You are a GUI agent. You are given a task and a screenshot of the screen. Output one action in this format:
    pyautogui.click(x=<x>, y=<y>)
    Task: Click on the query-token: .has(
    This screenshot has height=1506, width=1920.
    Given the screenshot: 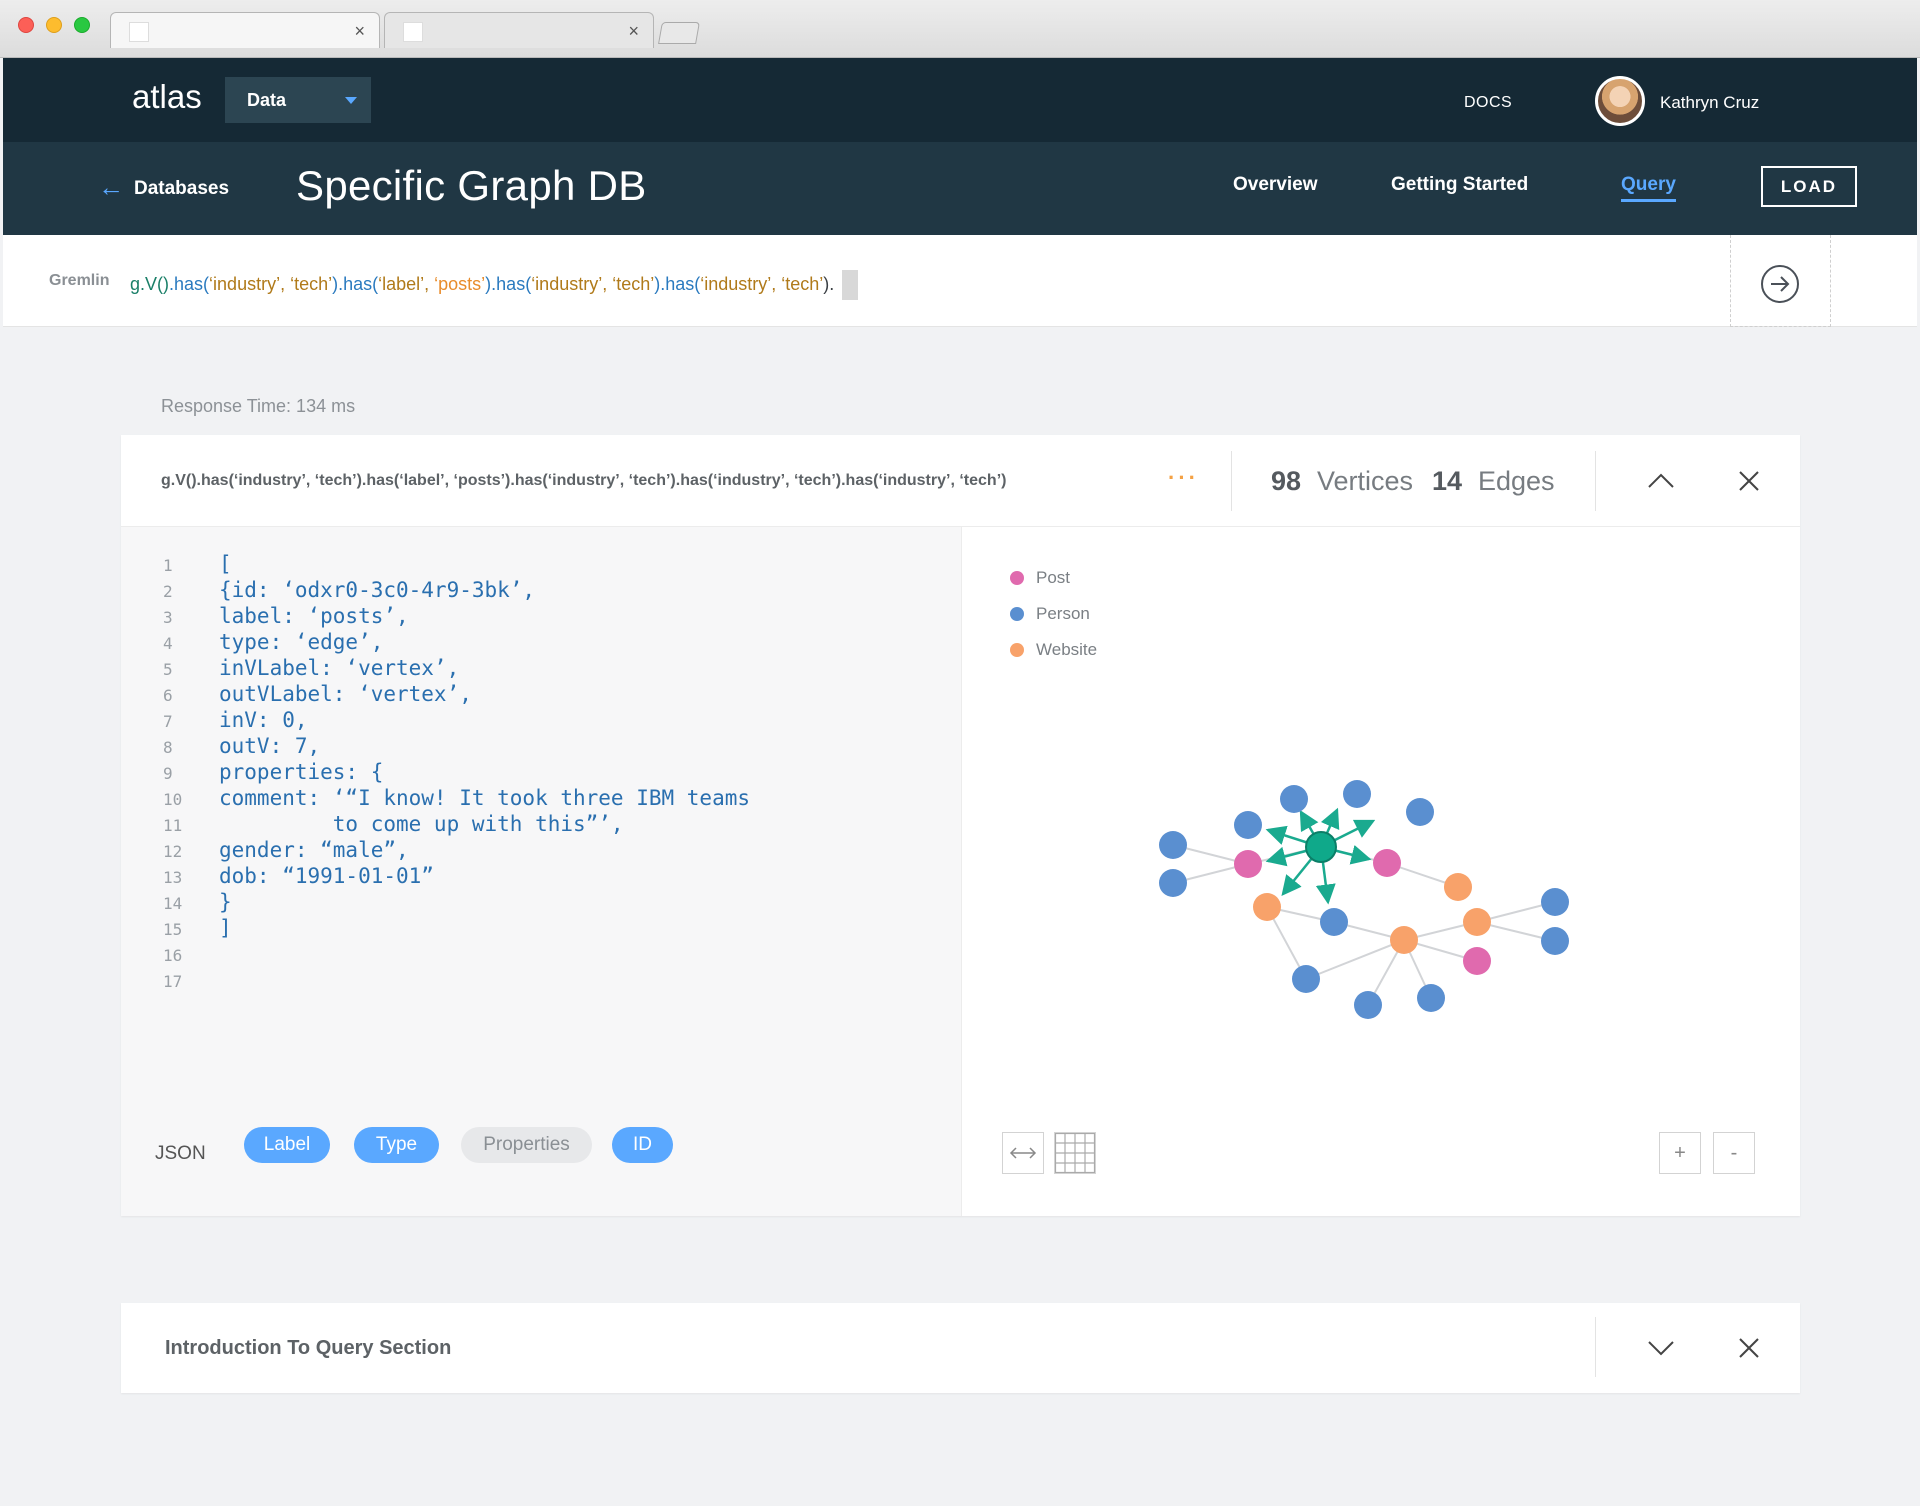 What is the action you would take?
    pyautogui.click(x=189, y=283)
    